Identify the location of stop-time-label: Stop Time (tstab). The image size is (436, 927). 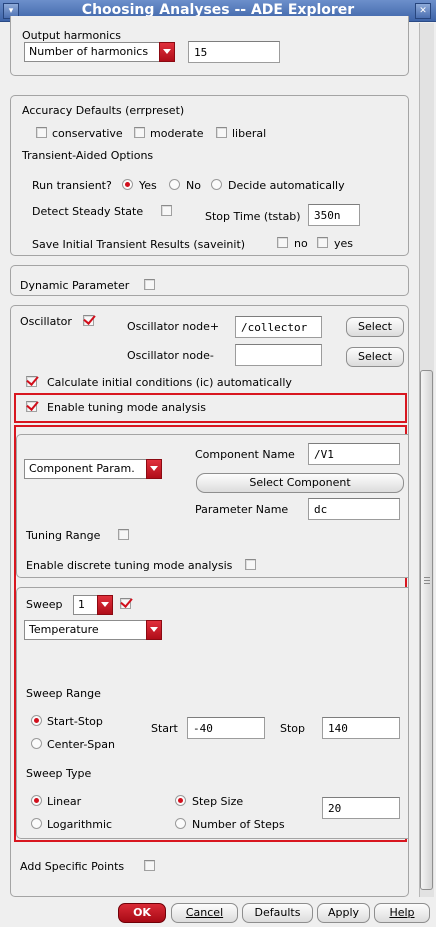
(253, 216).